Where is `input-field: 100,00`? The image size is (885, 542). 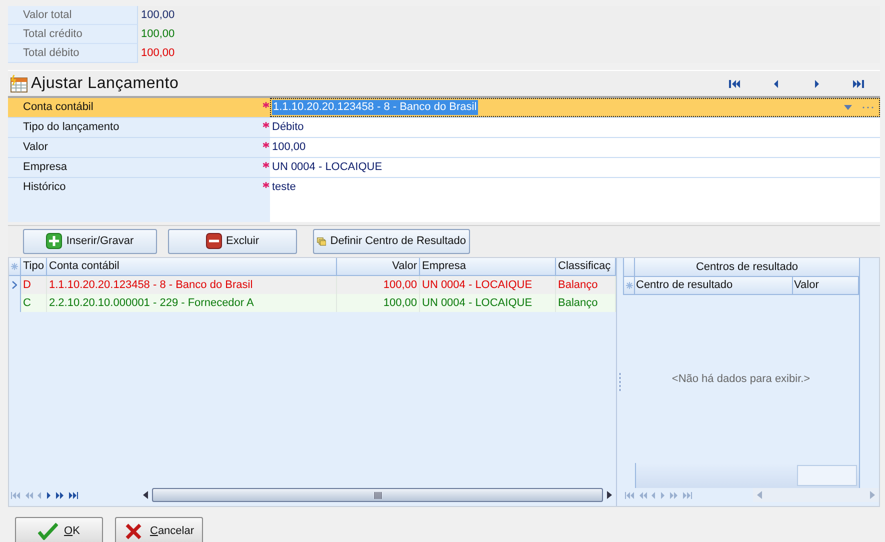 input-field: 100,00 is located at coordinates (575, 147).